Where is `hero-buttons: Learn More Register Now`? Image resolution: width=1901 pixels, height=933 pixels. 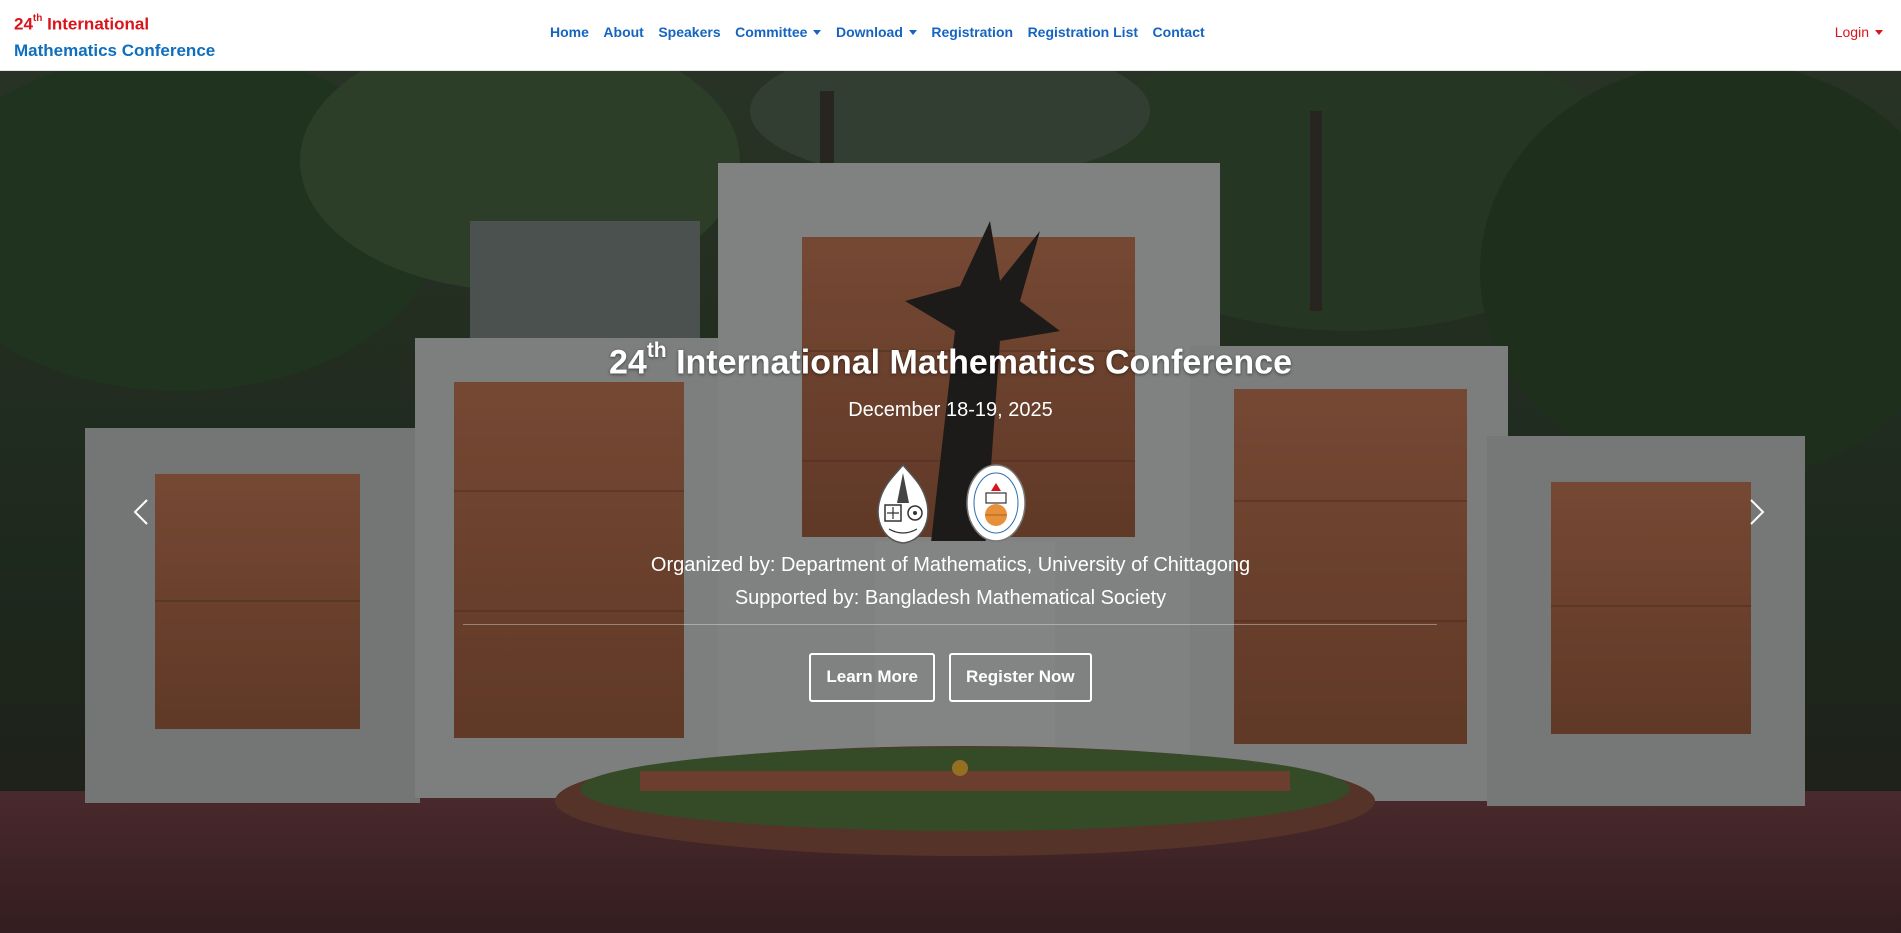 hero-buttons: Learn More Register Now is located at coordinates (950, 677).